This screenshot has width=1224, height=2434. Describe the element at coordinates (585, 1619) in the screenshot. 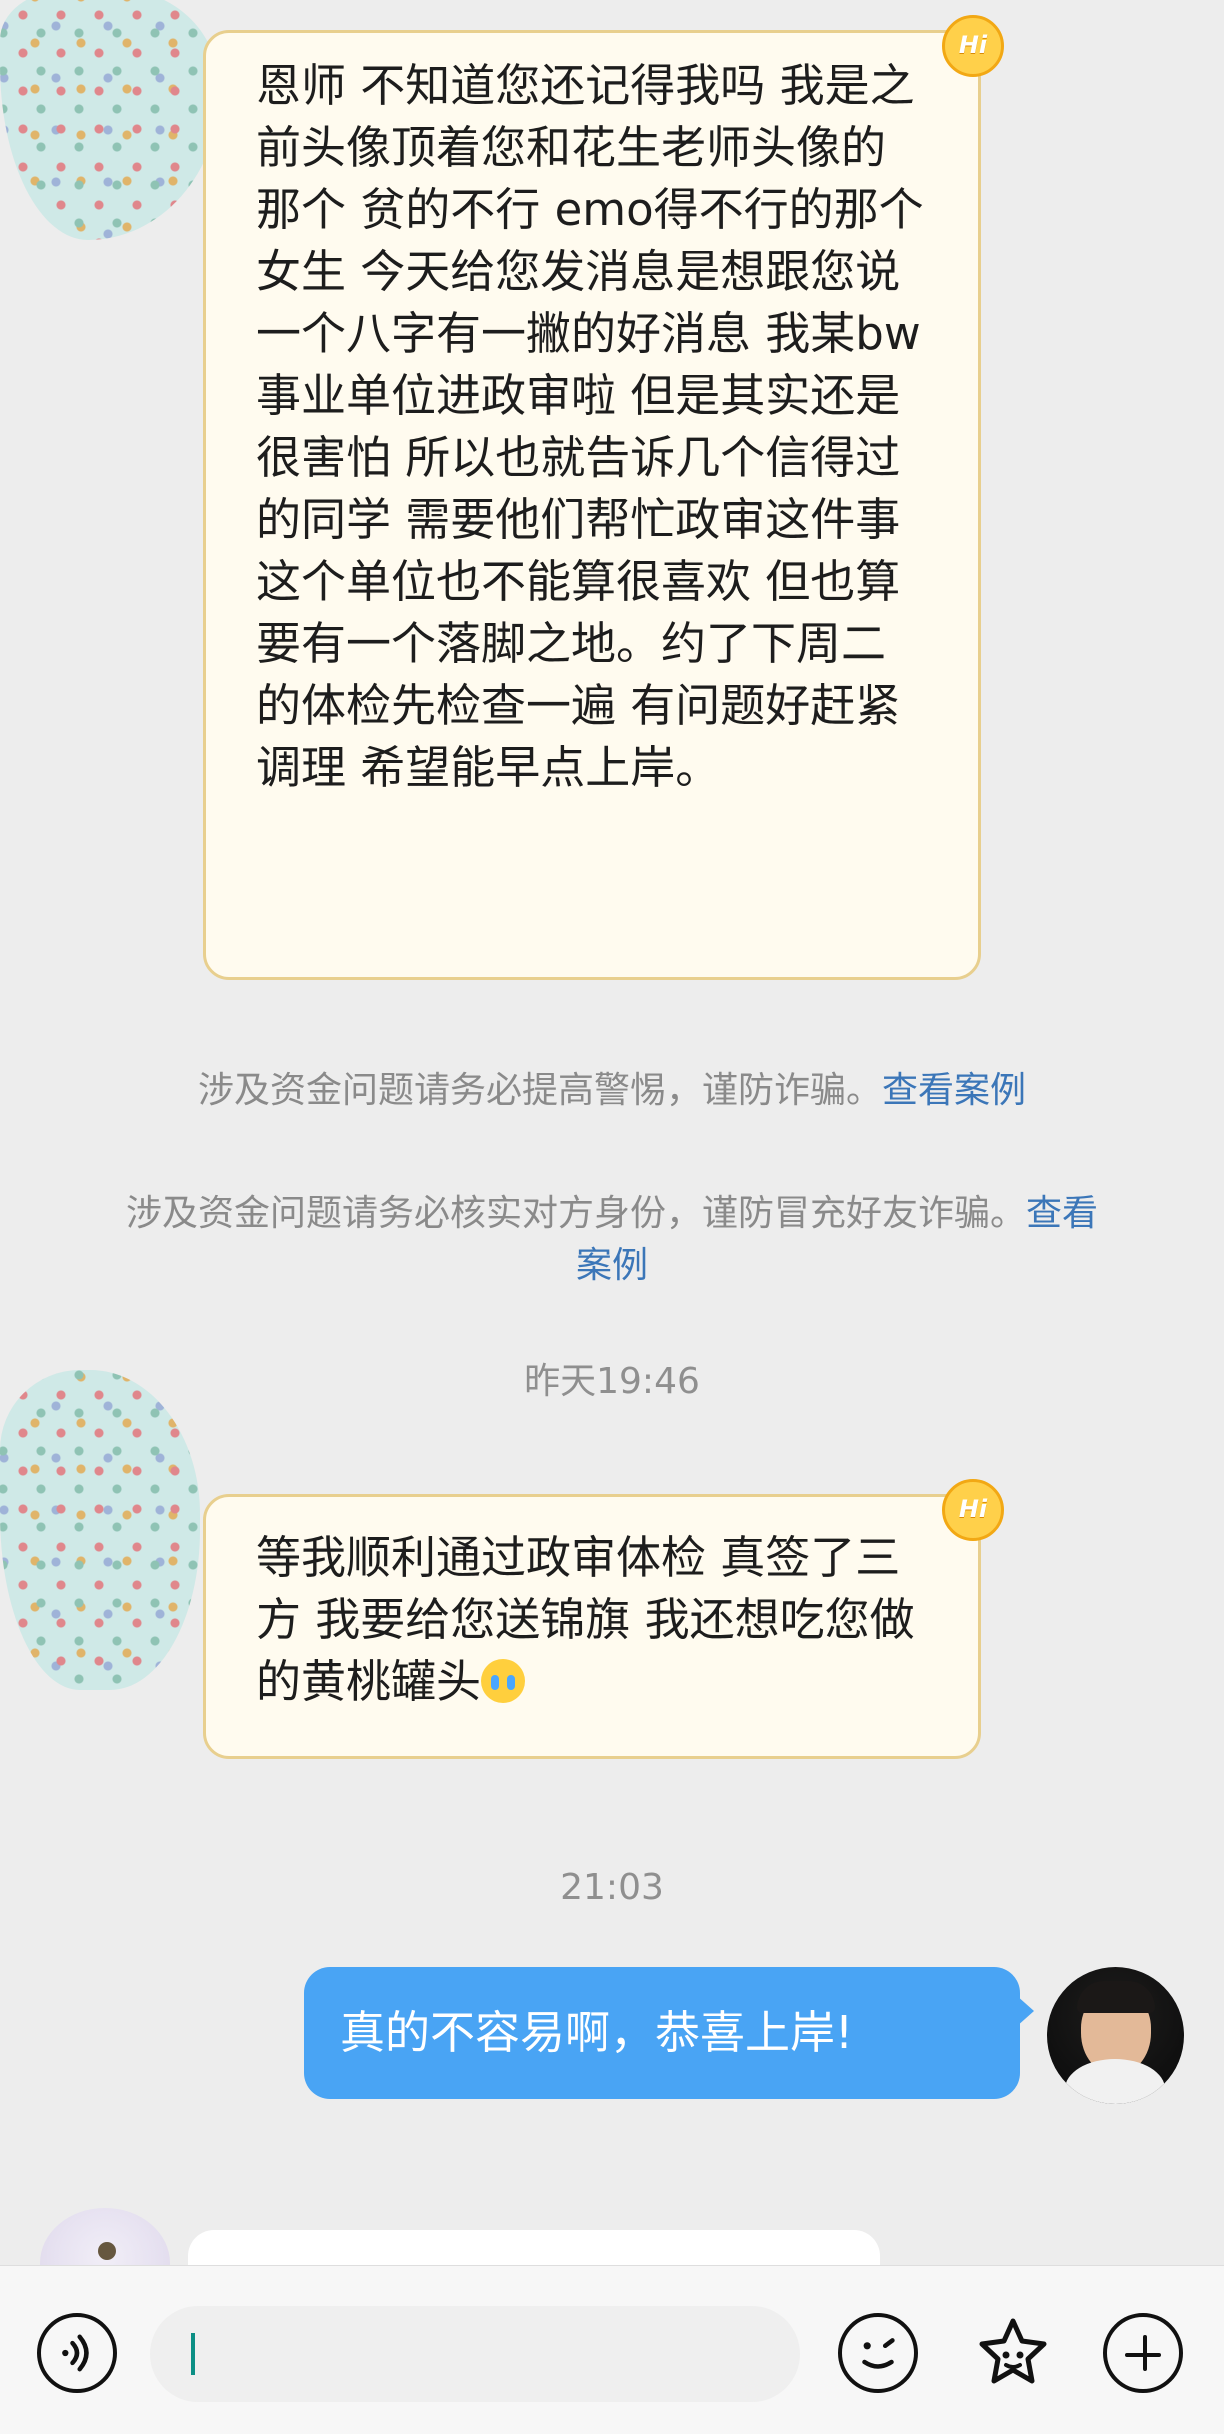

I see `incoming-message-text: 等我顺利通过政审体检 真签了三方 我要给您送锦旗 我还想吃您做的黄桃罐头` at that location.